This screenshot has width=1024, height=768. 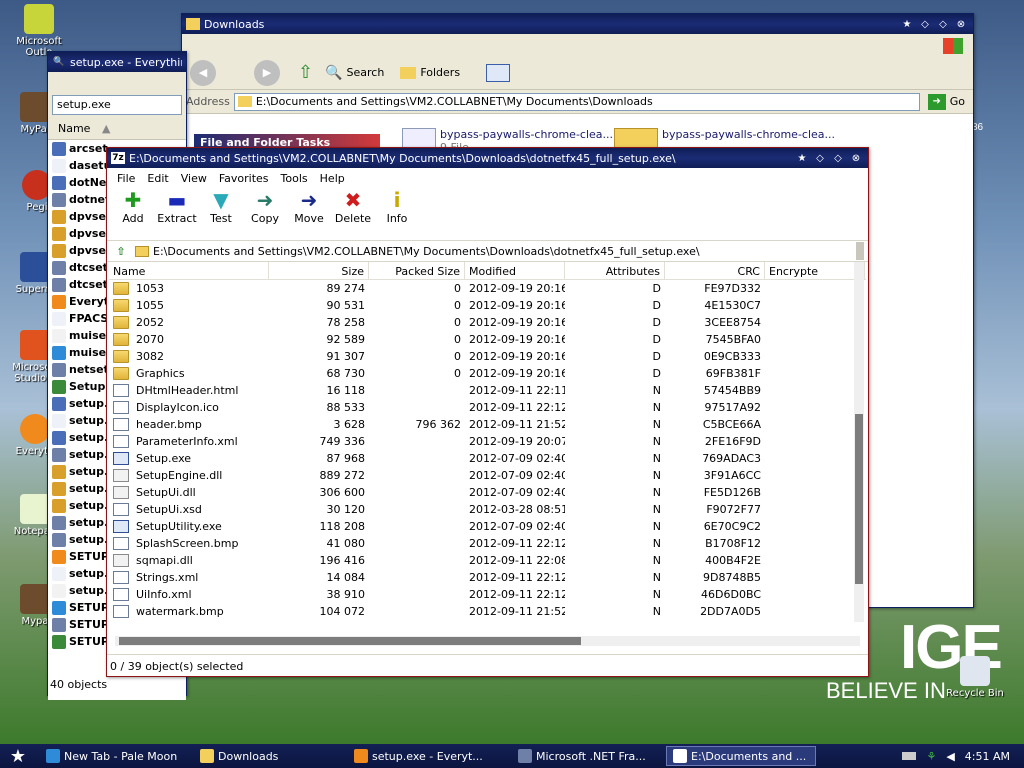 I want to click on tool-copy-button: ➜ Copy, so click(x=265, y=206).